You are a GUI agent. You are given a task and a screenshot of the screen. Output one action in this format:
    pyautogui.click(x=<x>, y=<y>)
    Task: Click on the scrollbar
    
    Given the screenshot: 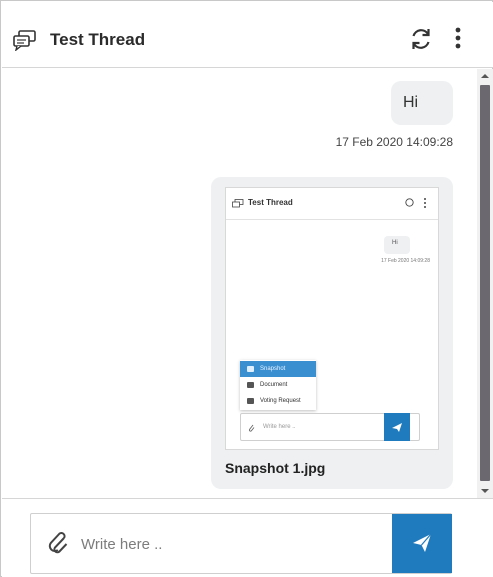 What is the action you would take?
    pyautogui.click(x=485, y=283)
    